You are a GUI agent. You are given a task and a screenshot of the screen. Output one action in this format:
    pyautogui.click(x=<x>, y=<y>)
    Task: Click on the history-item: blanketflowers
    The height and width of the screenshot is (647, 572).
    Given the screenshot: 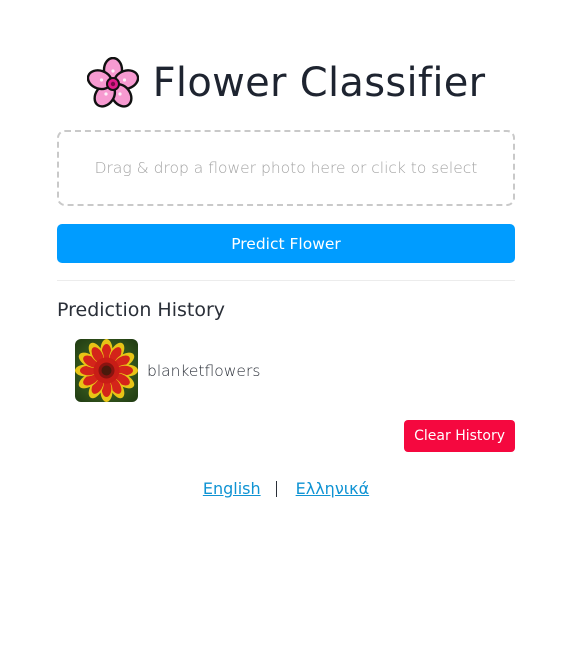 What is the action you would take?
    pyautogui.click(x=295, y=370)
    